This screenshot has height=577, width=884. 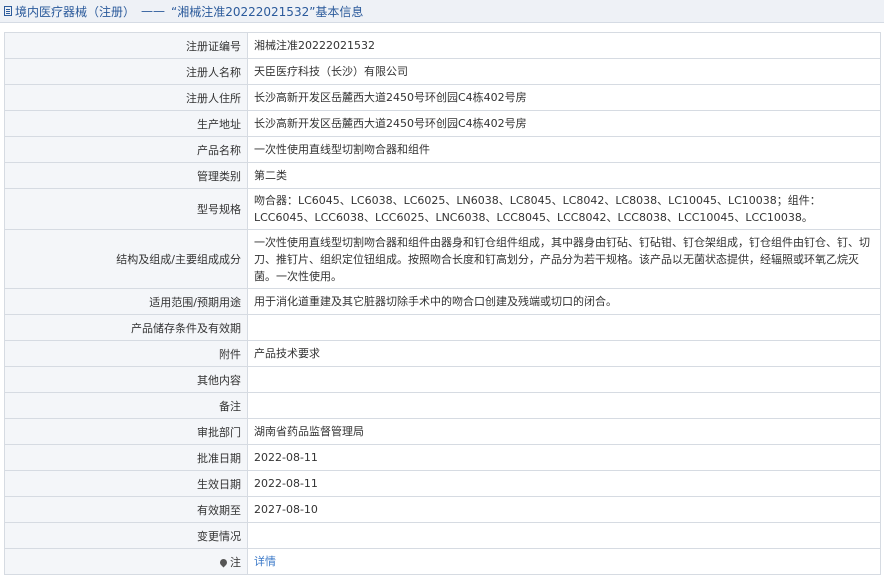 What do you see at coordinates (126, 45) in the screenshot?
I see `row-label-registration-number: 注册证编号` at bounding box center [126, 45].